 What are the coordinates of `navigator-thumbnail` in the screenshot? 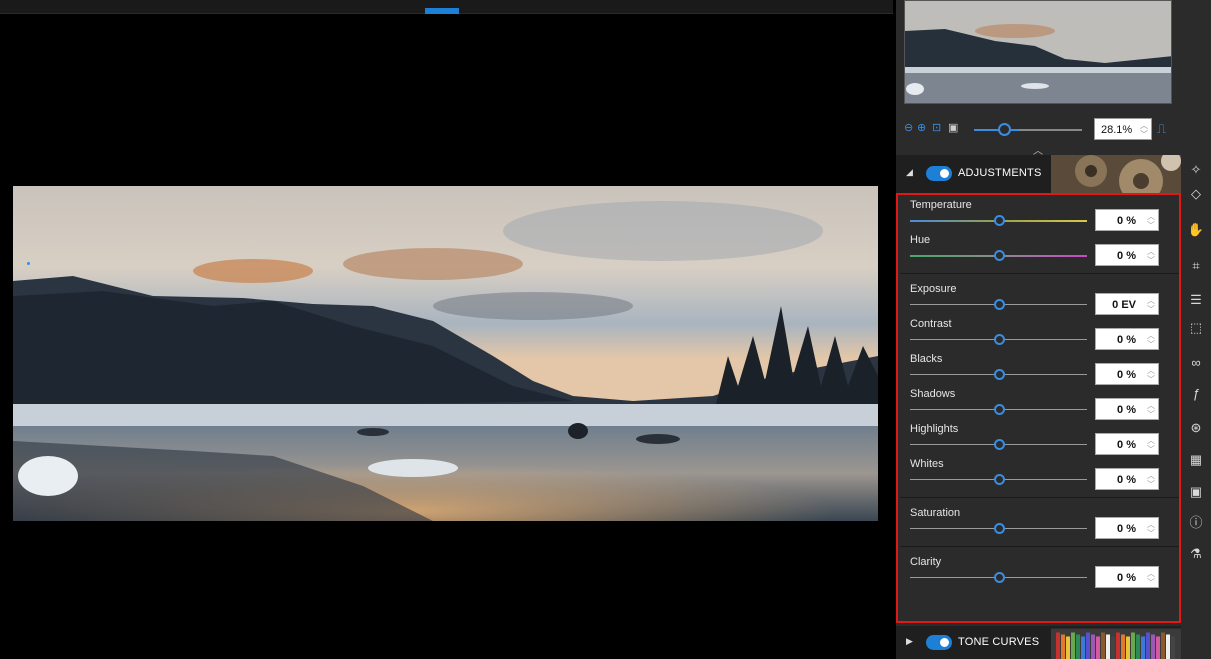 It's located at (1038, 52).